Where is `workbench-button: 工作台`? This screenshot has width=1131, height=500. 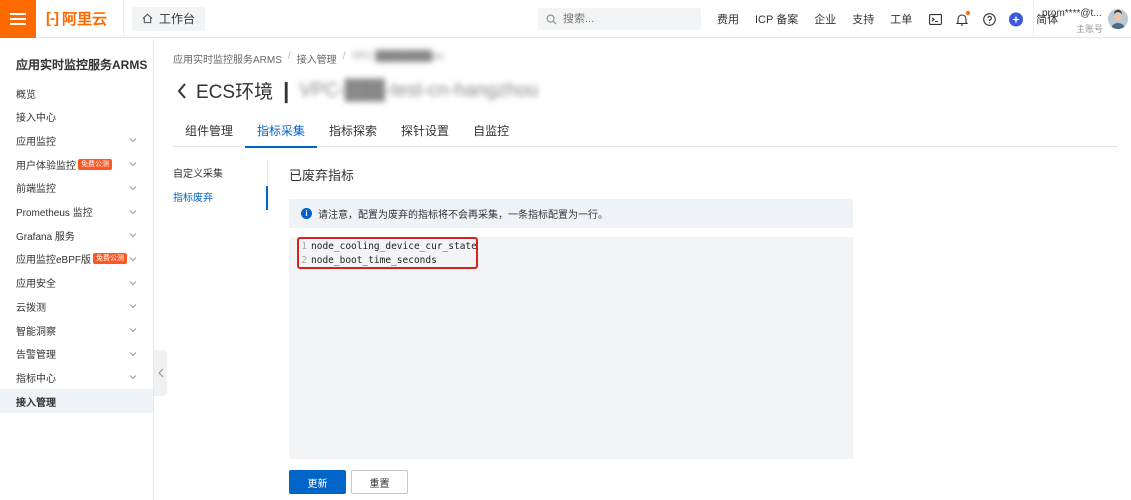
workbench-button: 工作台 is located at coordinates (169, 18).